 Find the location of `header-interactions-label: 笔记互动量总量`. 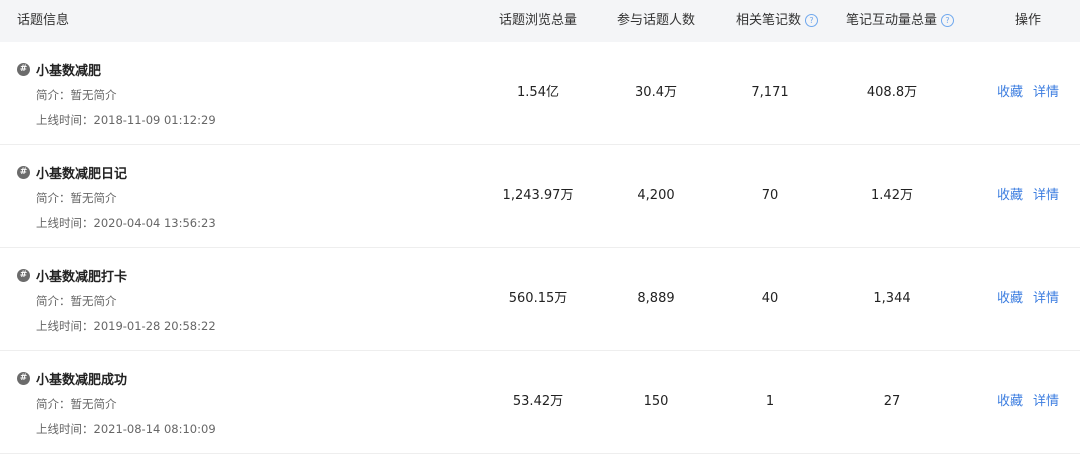

header-interactions-label: 笔记互动量总量 is located at coordinates (891, 20).